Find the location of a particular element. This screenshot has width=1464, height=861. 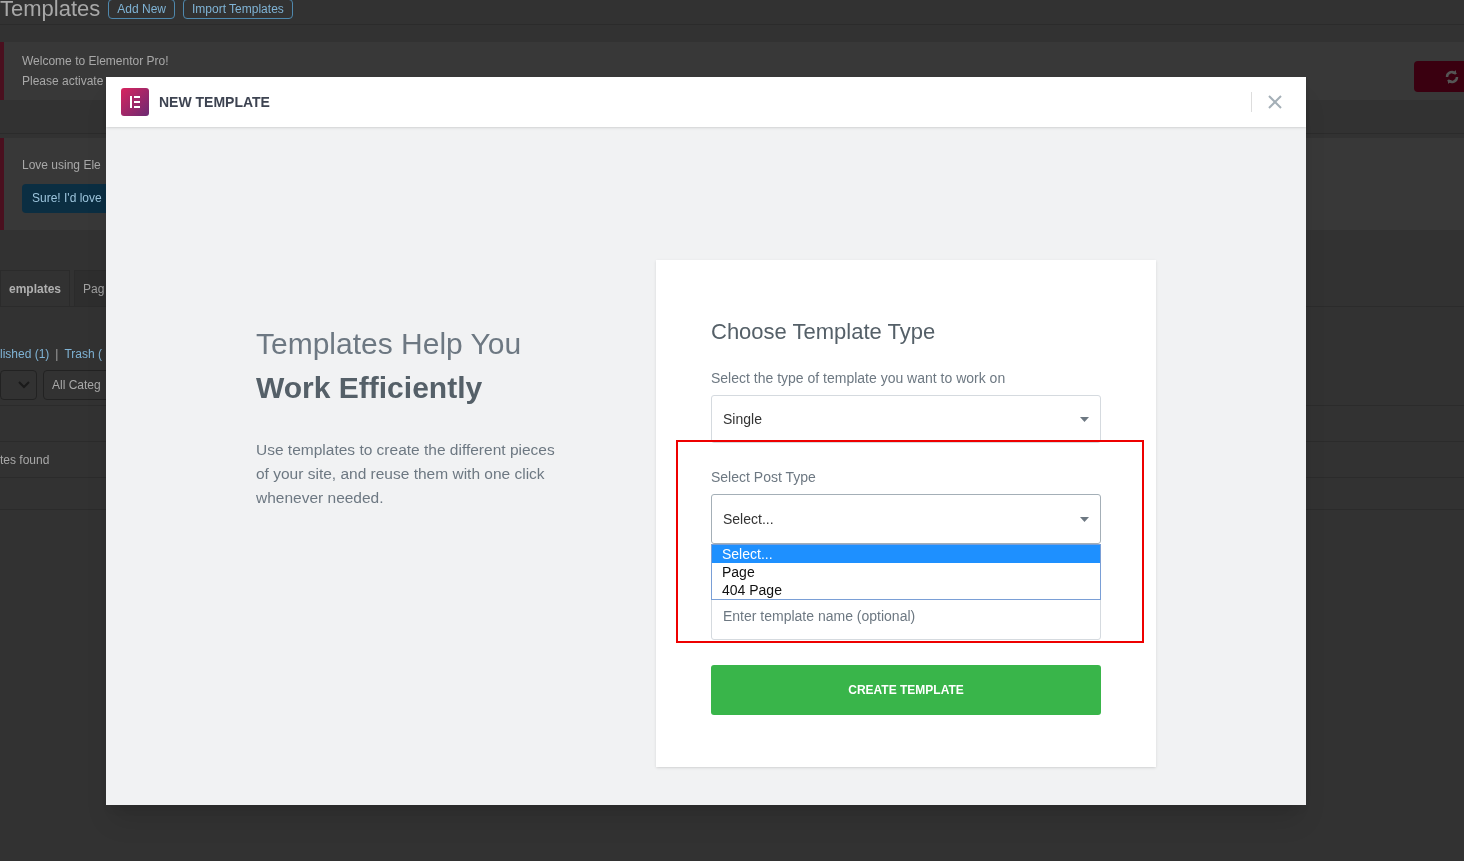

form-title: Choose Template Type is located at coordinates (824, 332).